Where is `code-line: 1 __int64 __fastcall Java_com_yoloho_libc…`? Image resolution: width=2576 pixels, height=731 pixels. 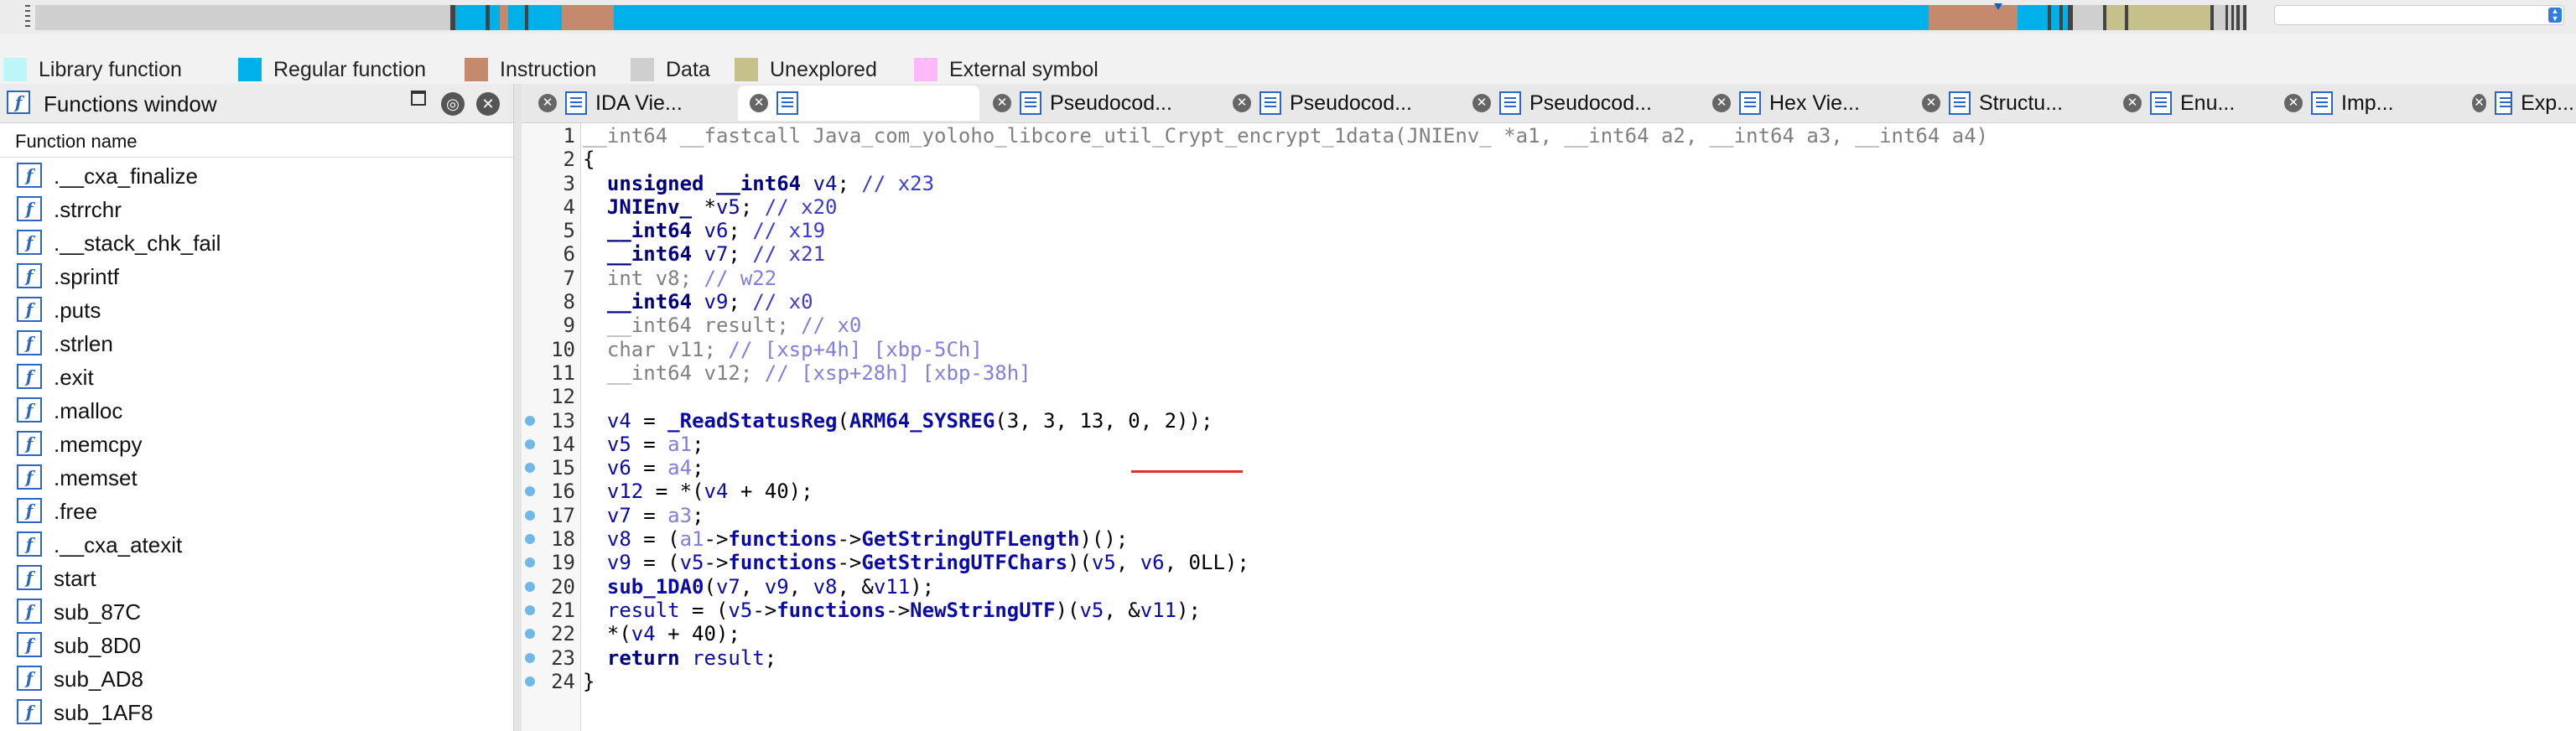
code-line: 1 __int64 __fastcall Java_com_yoloho_libc… is located at coordinates (1549, 135).